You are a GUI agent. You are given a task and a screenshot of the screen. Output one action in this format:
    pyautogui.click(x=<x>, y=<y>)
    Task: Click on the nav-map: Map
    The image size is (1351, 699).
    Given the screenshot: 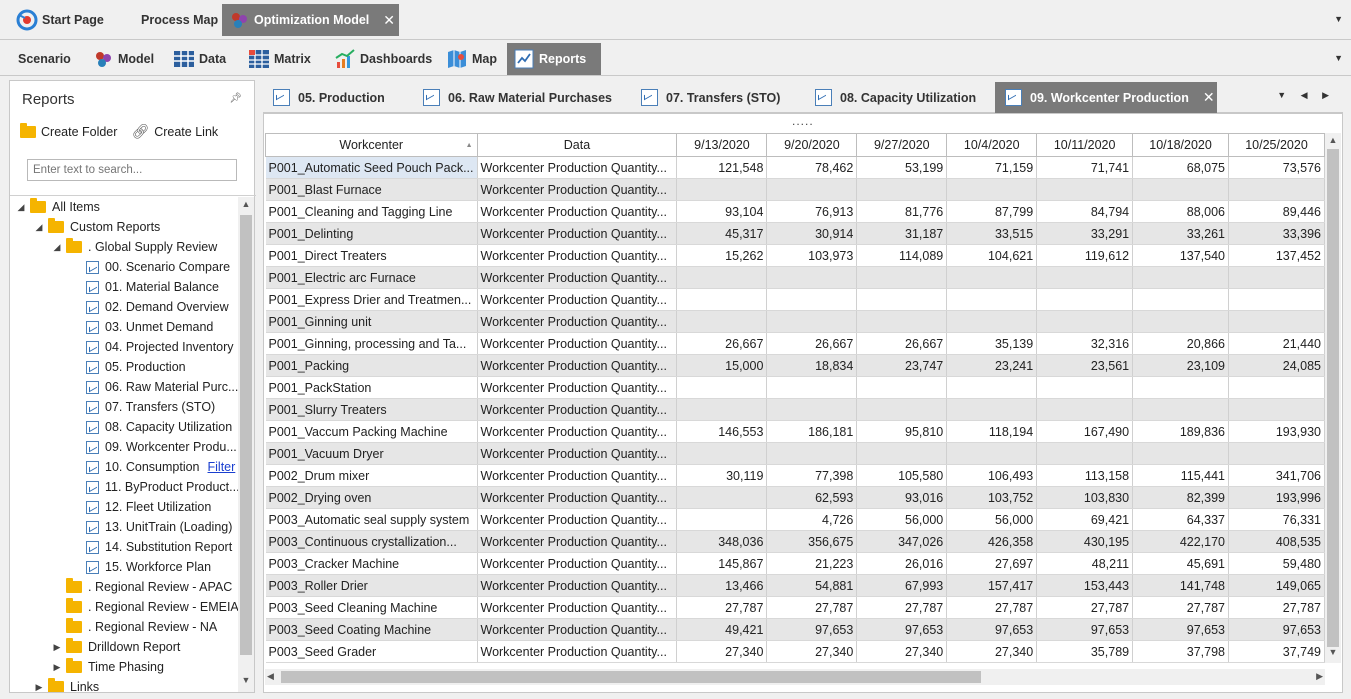 What is the action you would take?
    pyautogui.click(x=471, y=59)
    